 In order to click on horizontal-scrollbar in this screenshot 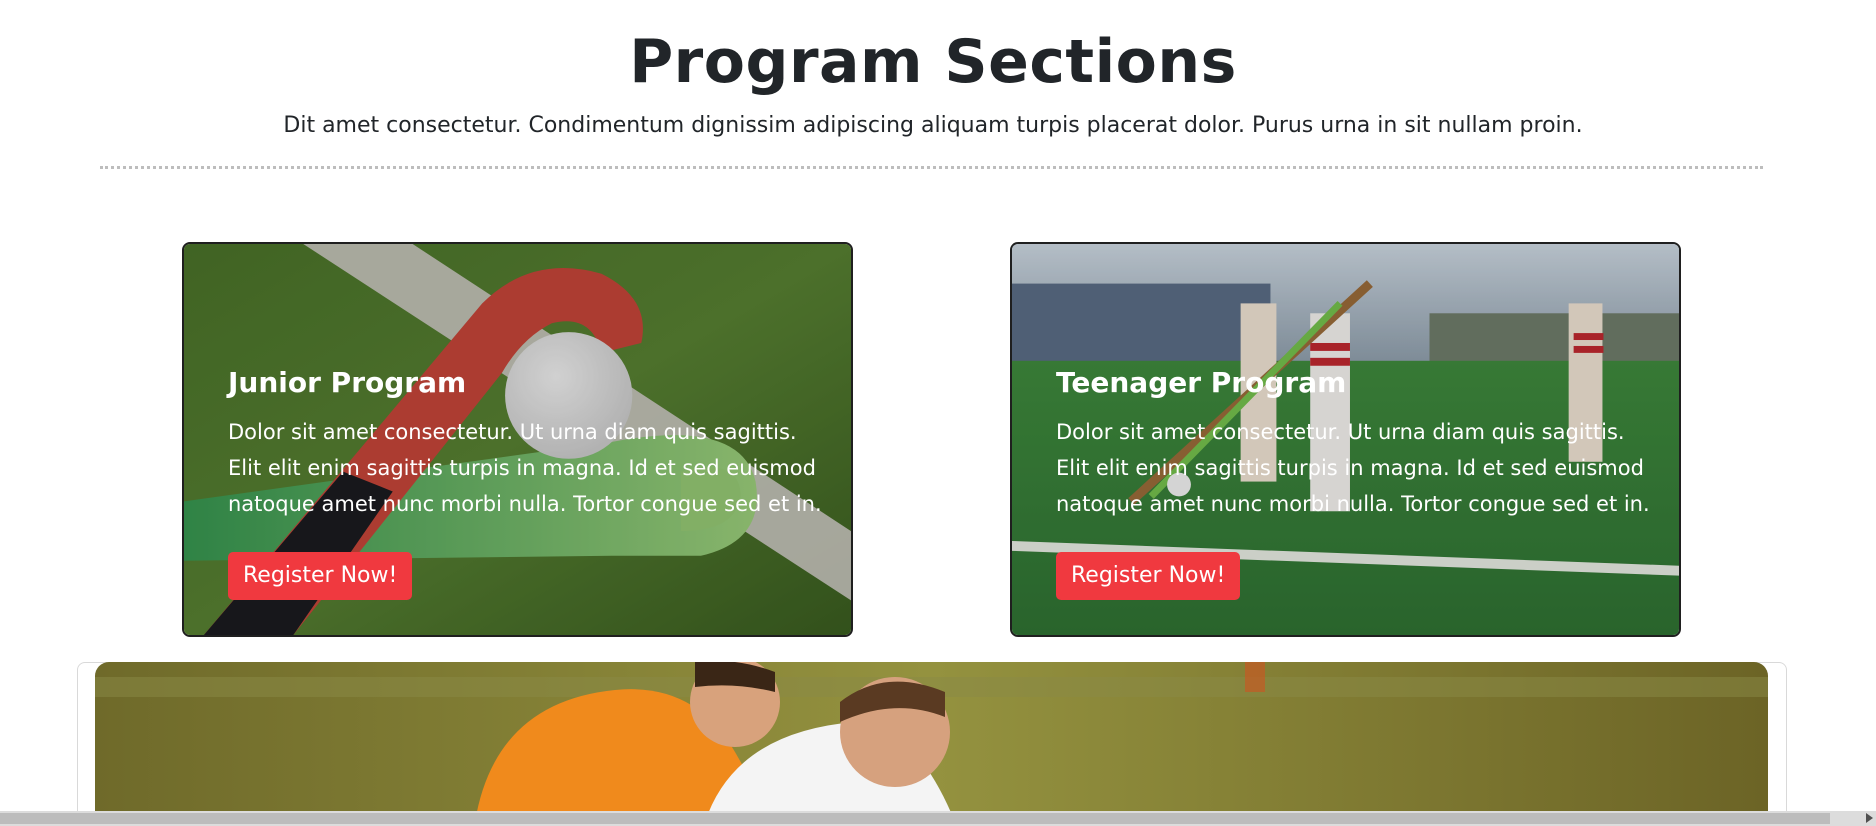, I will do `click(938, 818)`.